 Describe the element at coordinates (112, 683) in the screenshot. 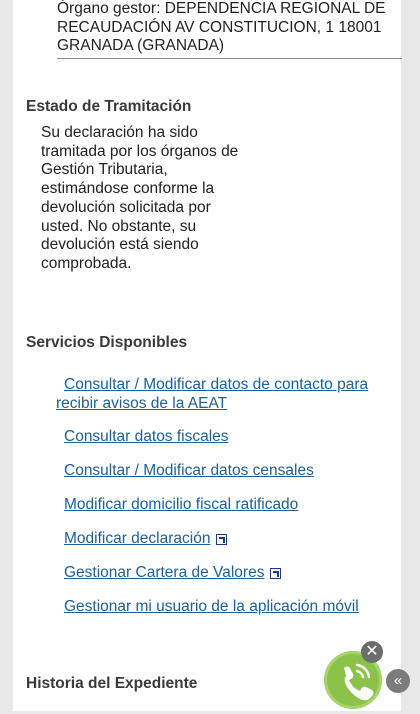

I see `historia-expediente-title: Historia del Expediente` at that location.